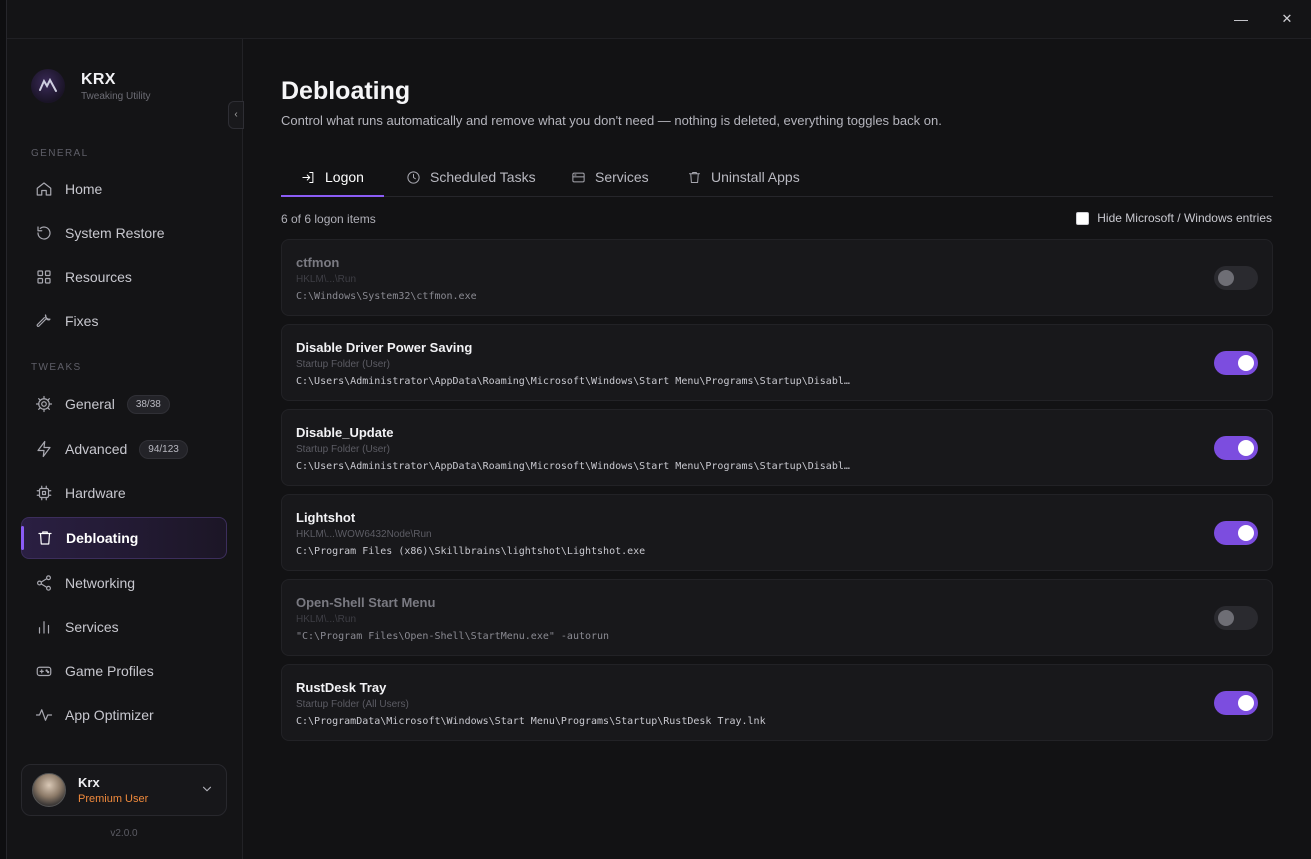  Describe the element at coordinates (44, 715) in the screenshot. I see `pulse-icon` at that location.